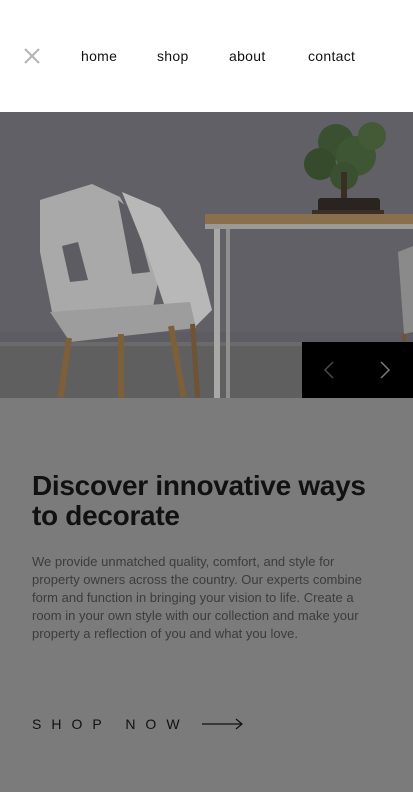  What do you see at coordinates (222, 724) in the screenshot?
I see `arrow-right-icon` at bounding box center [222, 724].